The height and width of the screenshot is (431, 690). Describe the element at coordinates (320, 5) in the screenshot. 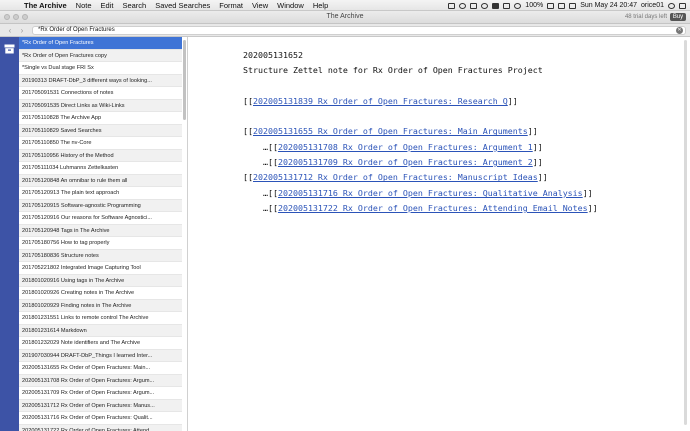

I see `menu-help: Help` at that location.